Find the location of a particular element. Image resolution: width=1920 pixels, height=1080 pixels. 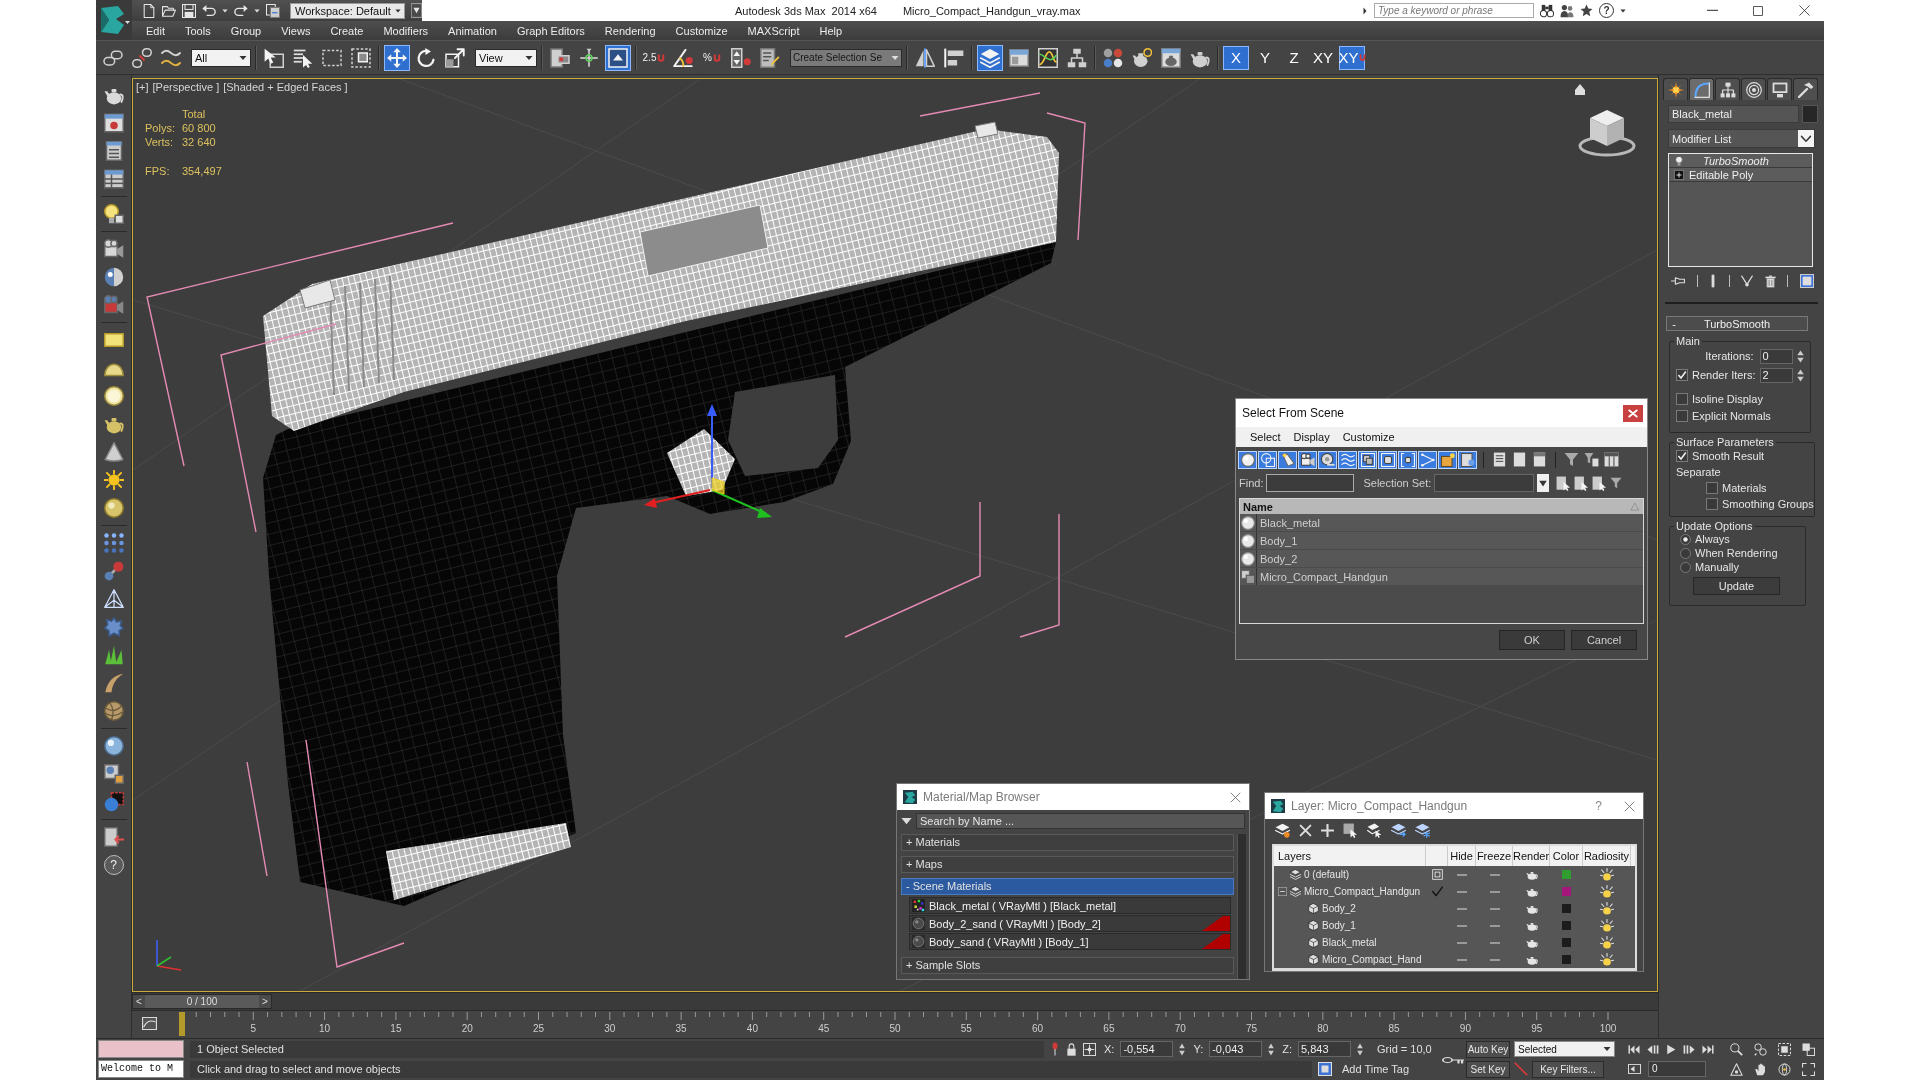

play-icon is located at coordinates (1671, 1049).